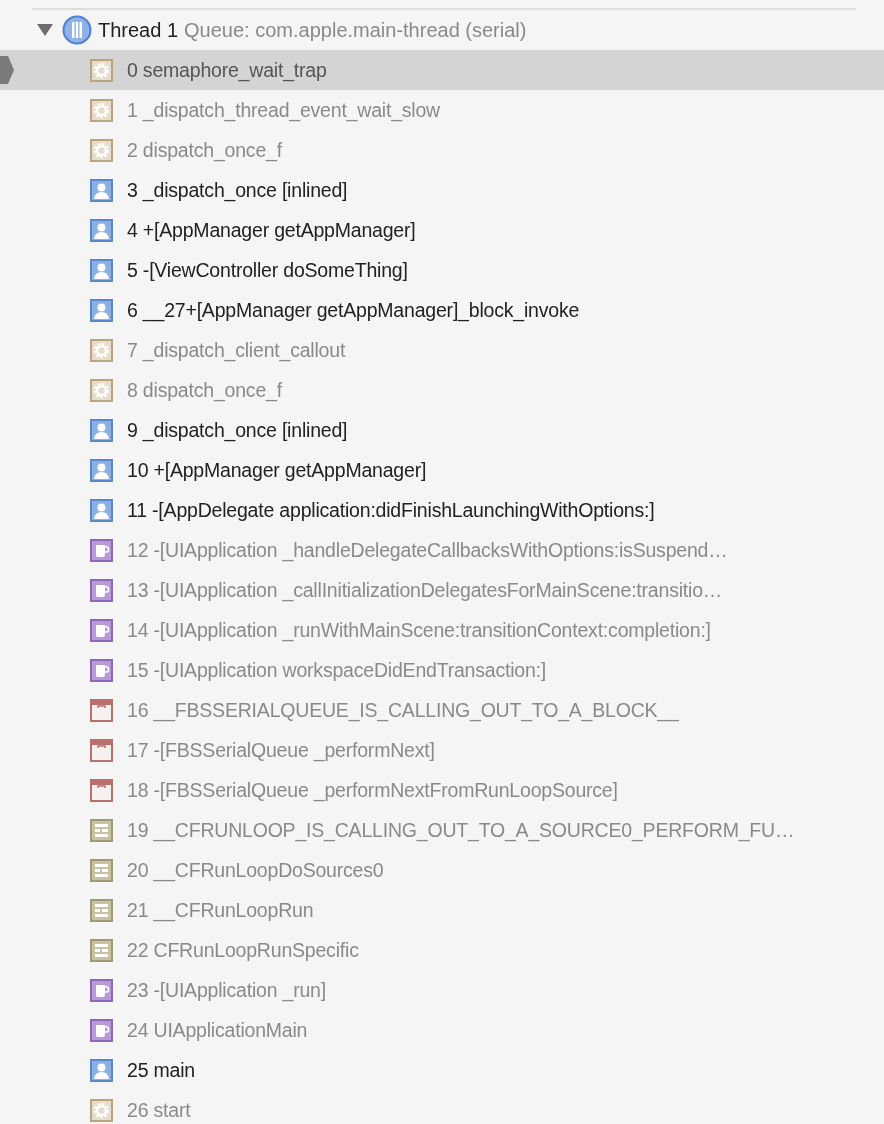 The image size is (884, 1124). Describe the element at coordinates (281, 750) in the screenshot. I see `frame-label: 17 -[FBSSerialQueue _performNext]` at that location.